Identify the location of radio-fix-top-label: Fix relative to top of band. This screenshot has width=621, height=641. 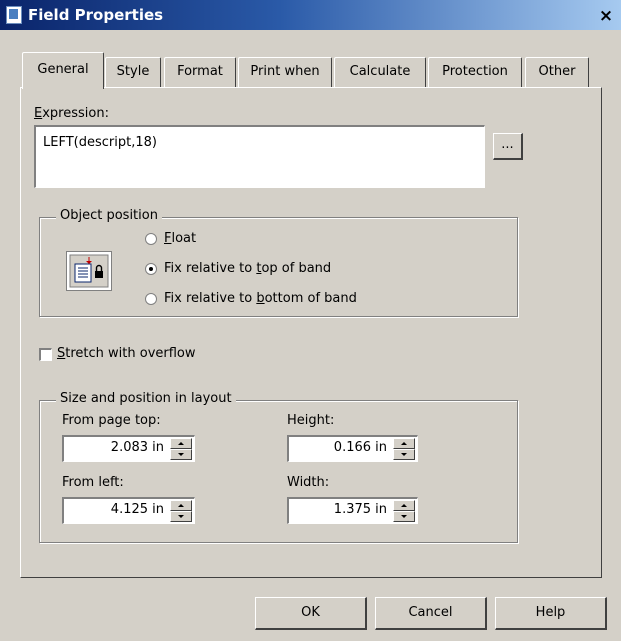
(247, 268).